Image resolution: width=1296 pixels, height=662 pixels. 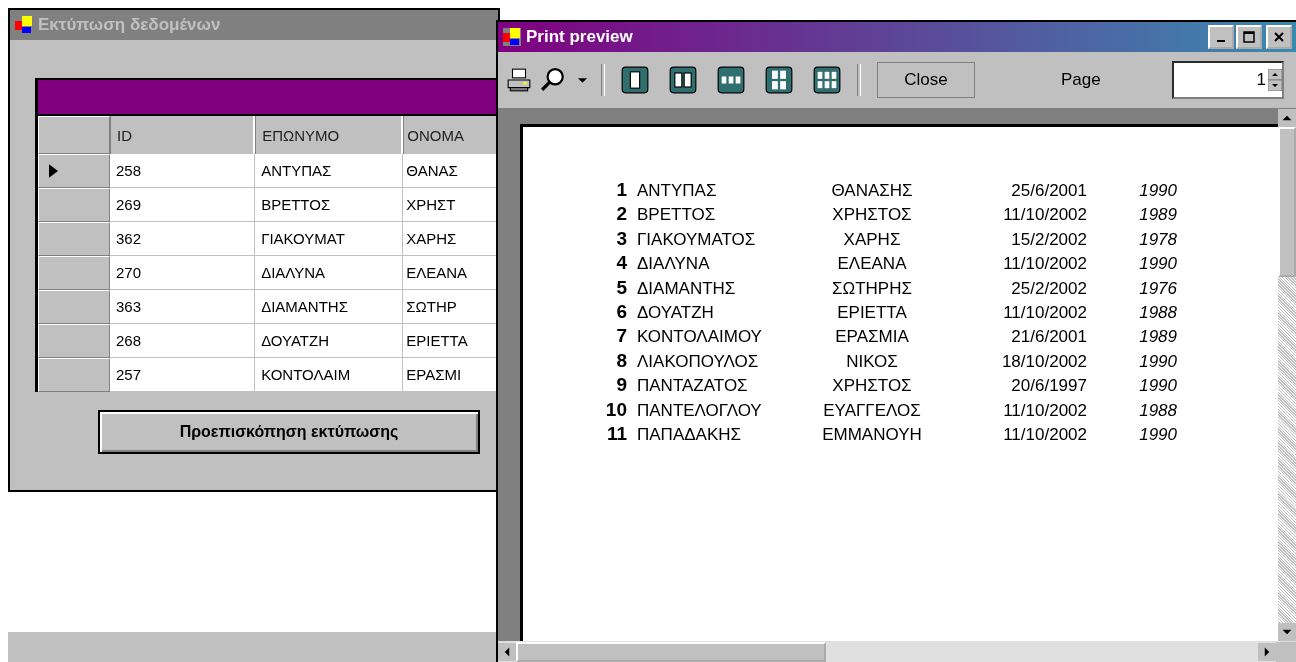 I want to click on date-text: 21/6/2001, so click(x=1048, y=337).